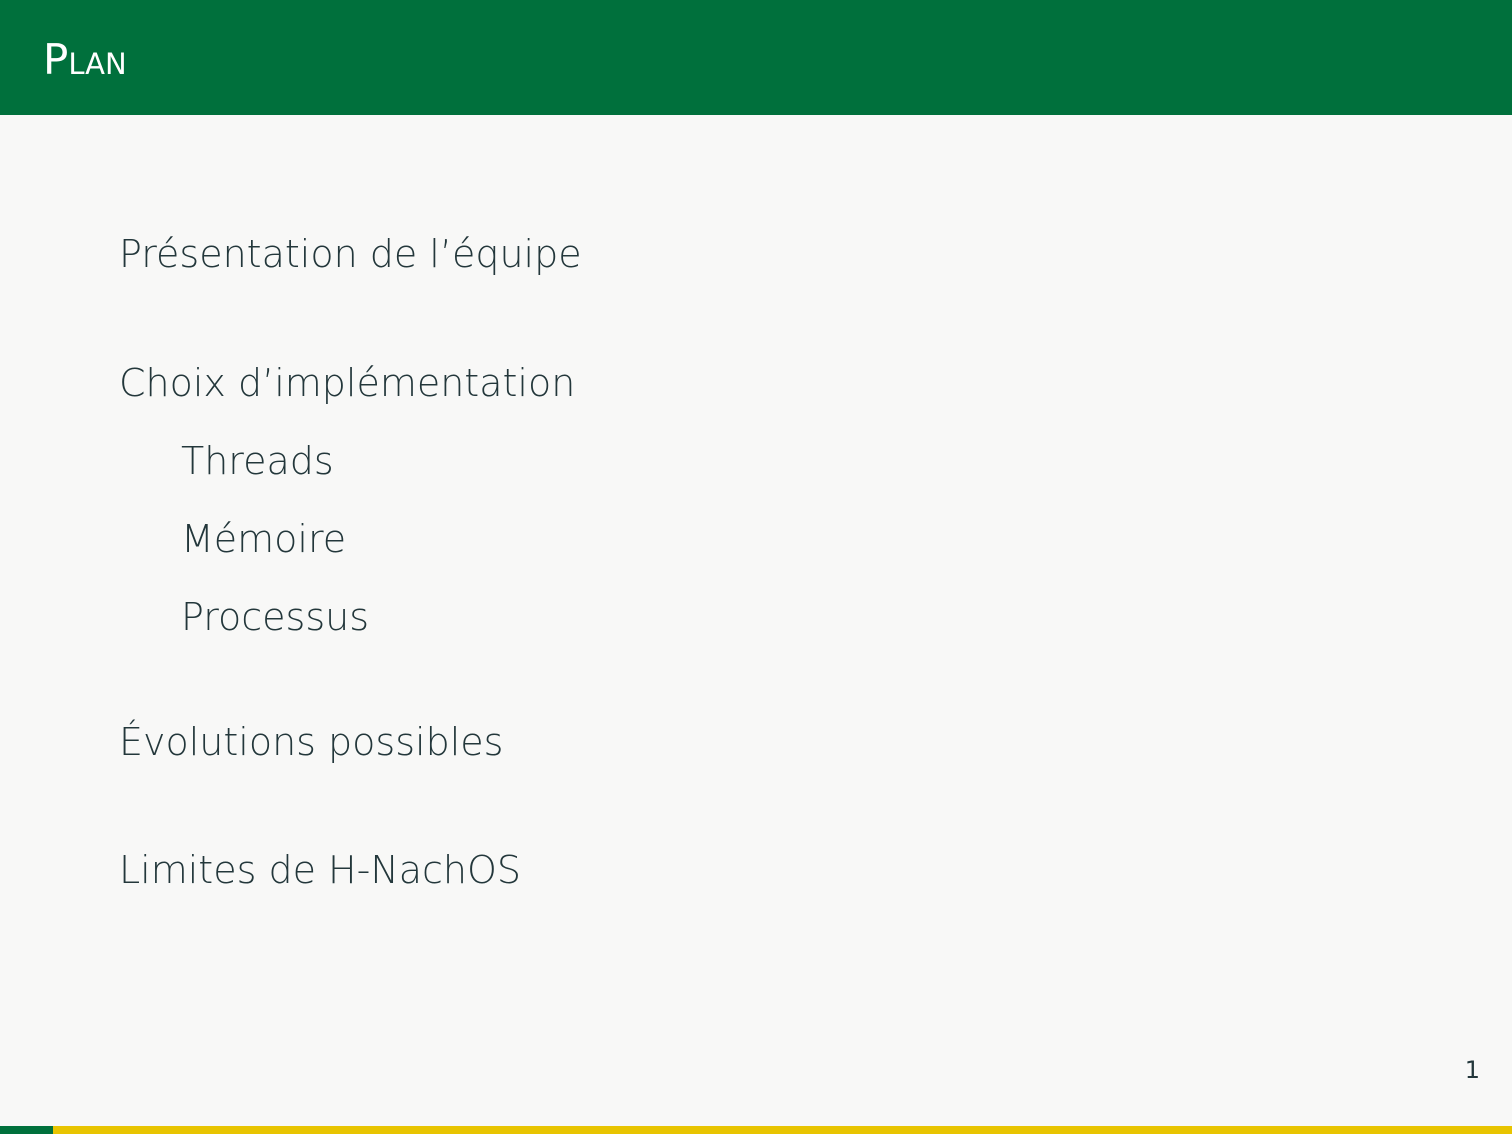 Image resolution: width=1512 pixels, height=1134 pixels. What do you see at coordinates (275, 617) in the screenshot?
I see `toc-subsection-processes: Processus` at bounding box center [275, 617].